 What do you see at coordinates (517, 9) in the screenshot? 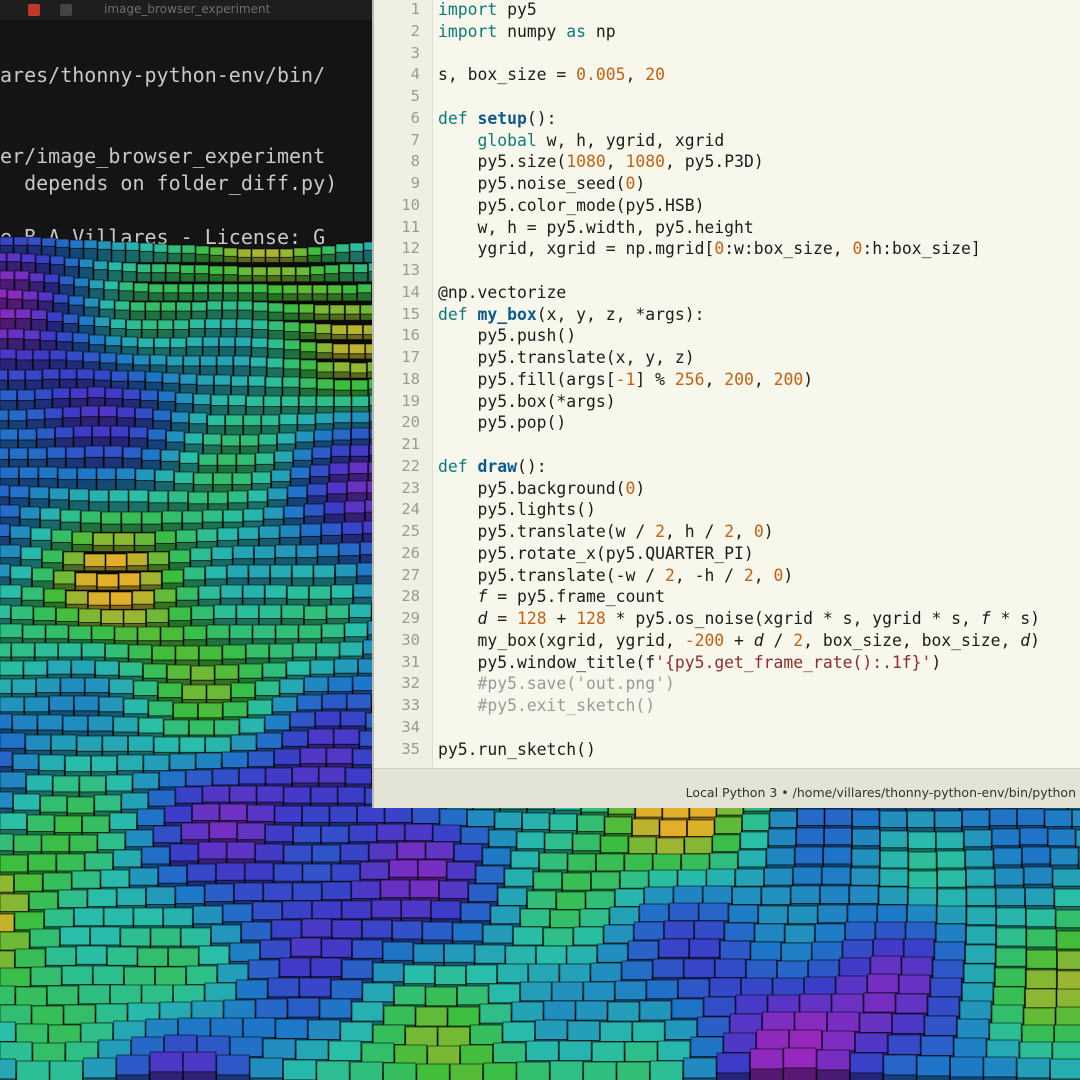
I see `code-token: py5` at bounding box center [517, 9].